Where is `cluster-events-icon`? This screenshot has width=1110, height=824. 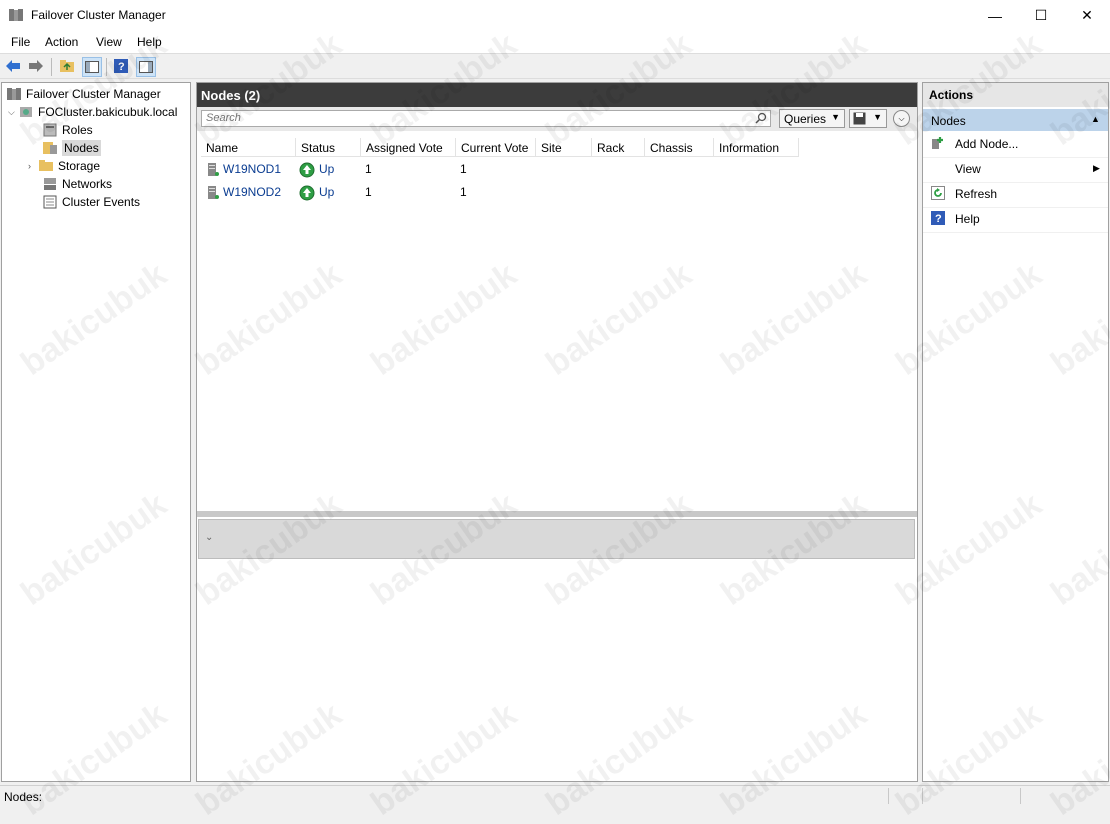
cluster-events-icon is located at coordinates (50, 202).